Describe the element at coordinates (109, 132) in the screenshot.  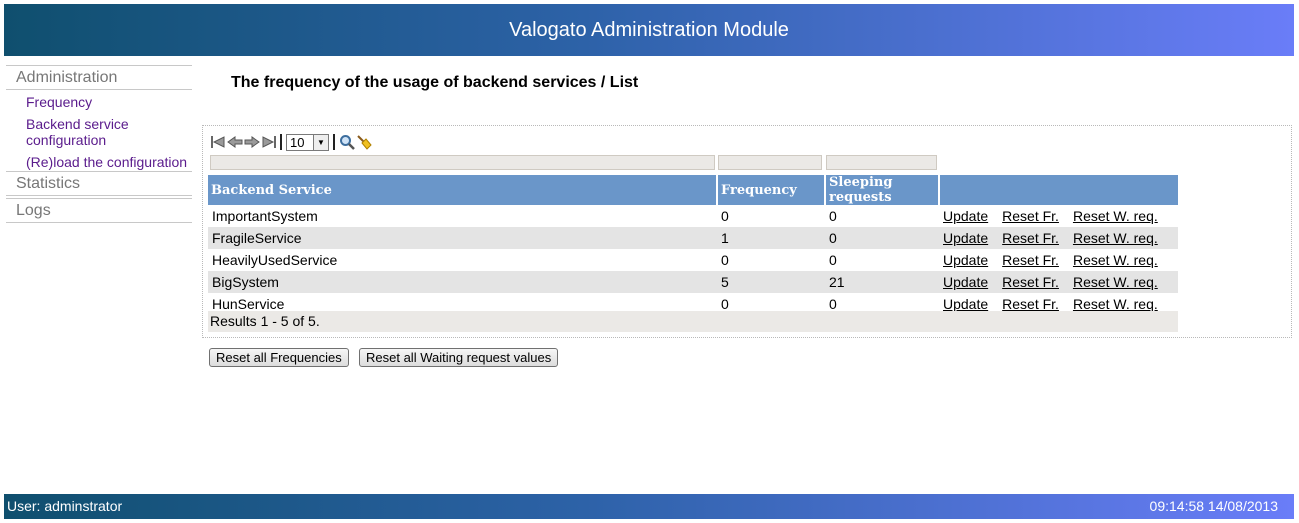
I see `sidebar-item-backend-service-configuration: Backend service configuration` at that location.